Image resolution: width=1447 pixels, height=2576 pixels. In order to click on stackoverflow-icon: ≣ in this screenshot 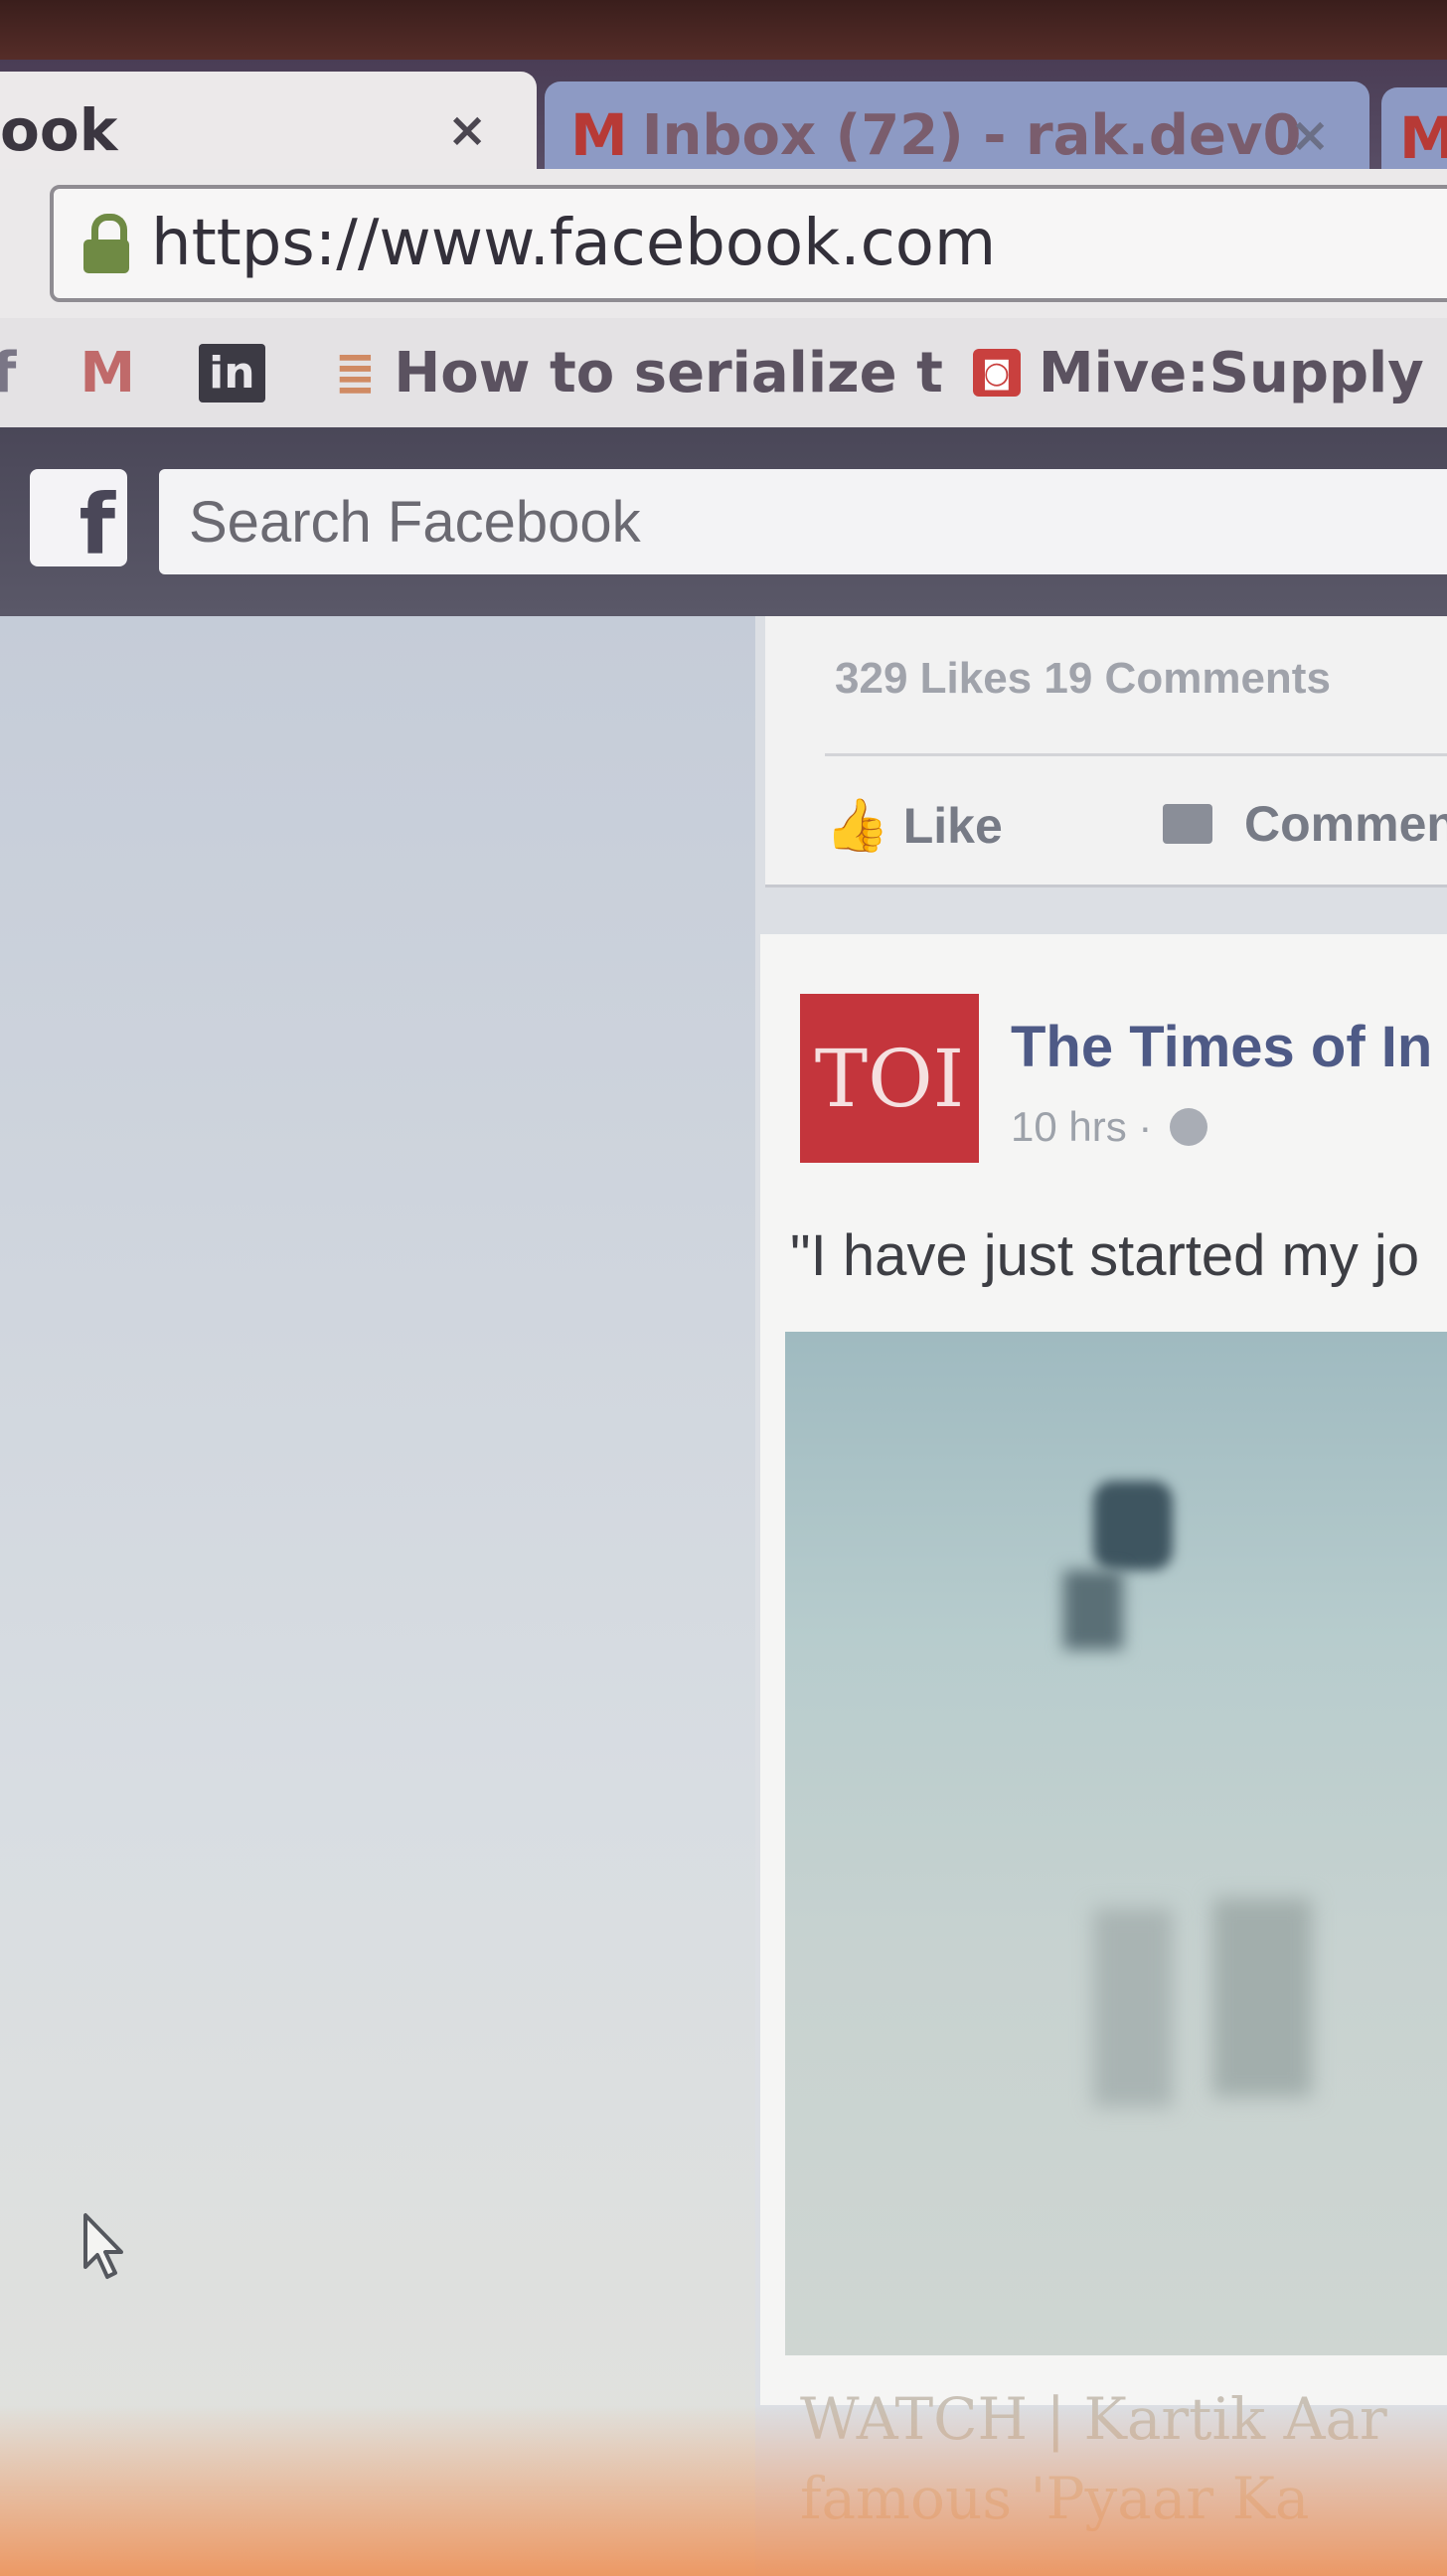, I will do `click(356, 373)`.